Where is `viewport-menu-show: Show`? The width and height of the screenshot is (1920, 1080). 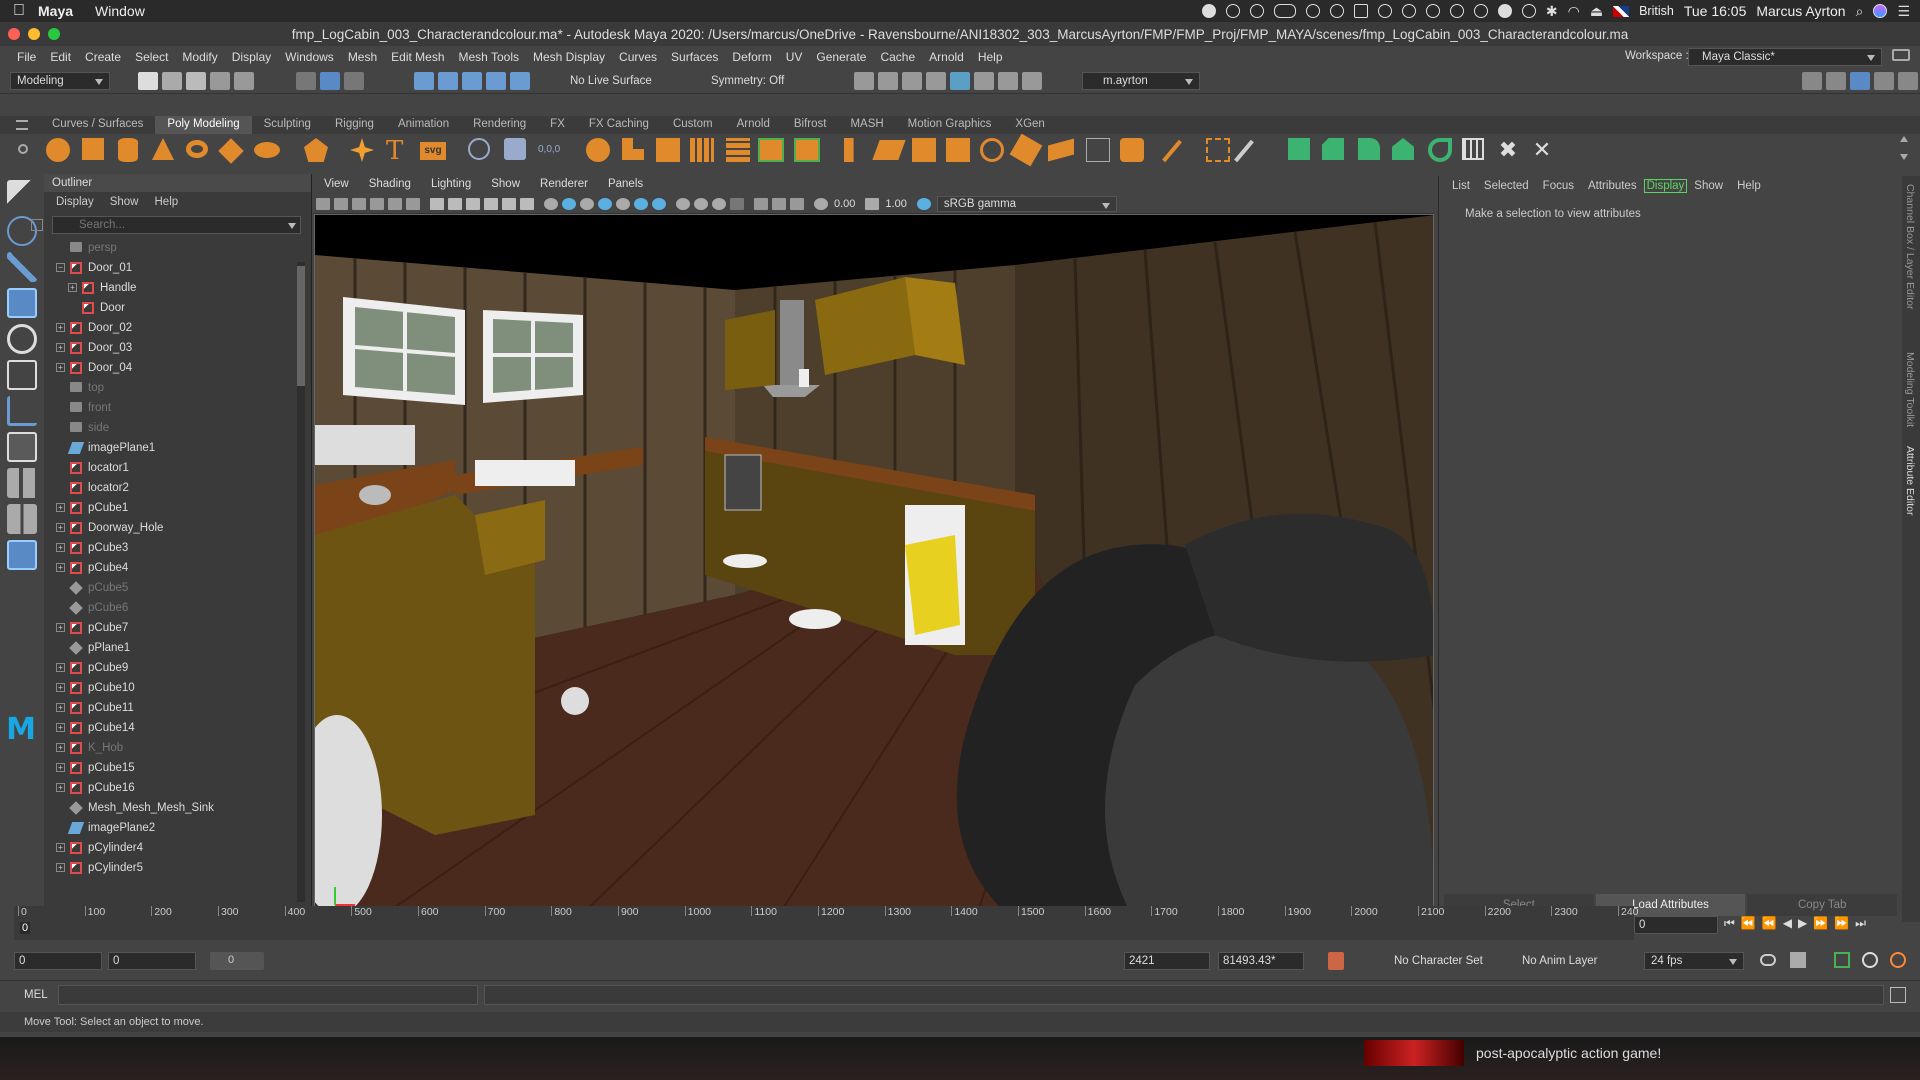
viewport-menu-show: Show is located at coordinates (505, 185).